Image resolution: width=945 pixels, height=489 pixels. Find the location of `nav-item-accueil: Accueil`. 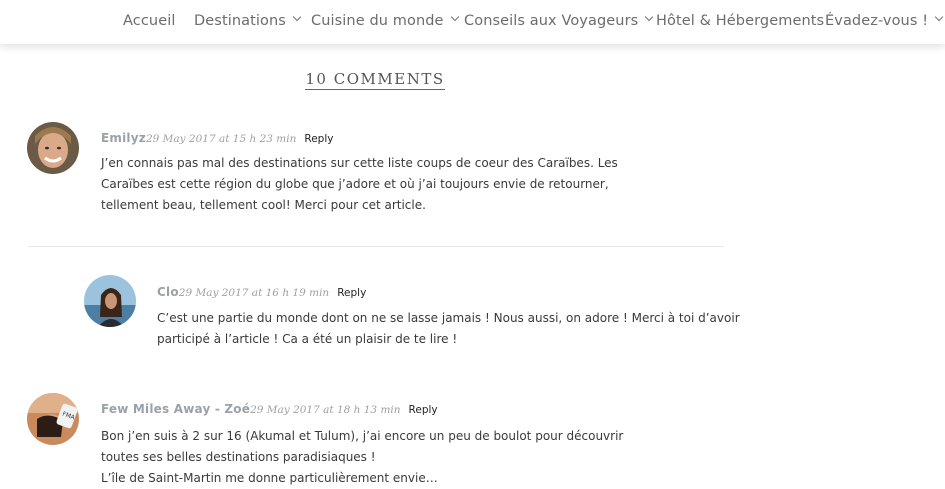

nav-item-accueil: Accueil is located at coordinates (149, 21).